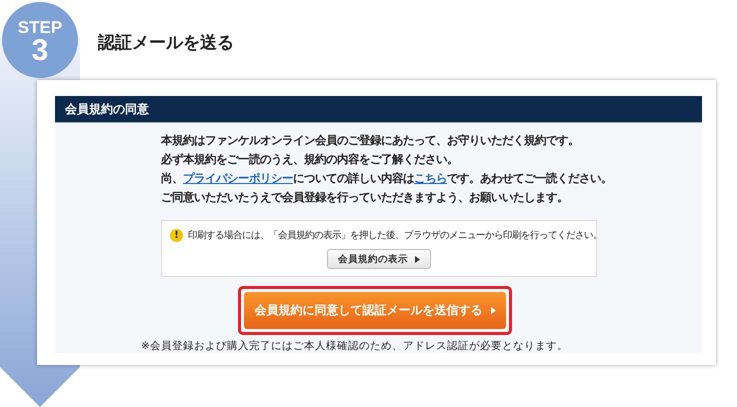 The height and width of the screenshot is (407, 737). I want to click on notice-text: 印刷する場合には、「会員規約の表示」を押した後、ブラウザのメニューから印刷を行ってください。, so click(395, 235).